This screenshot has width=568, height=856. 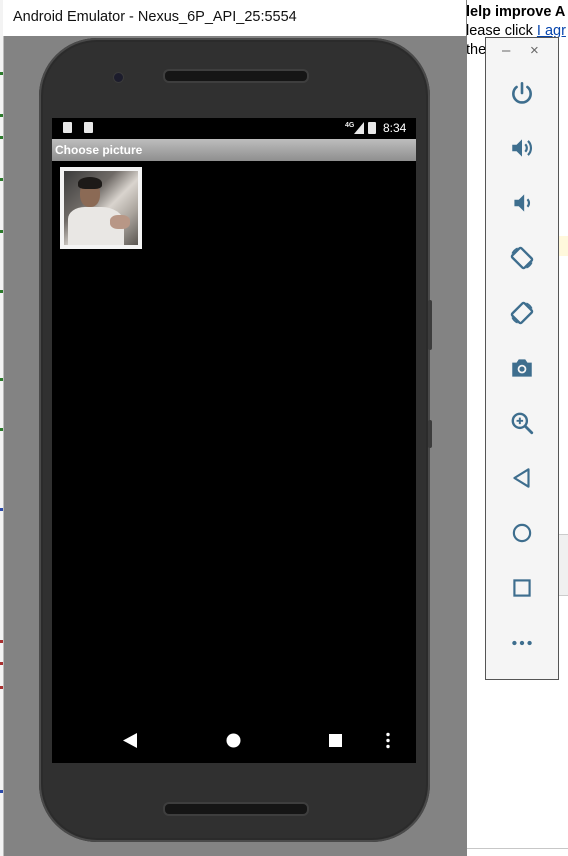 I want to click on nav-recents-icon, so click(x=335, y=740).